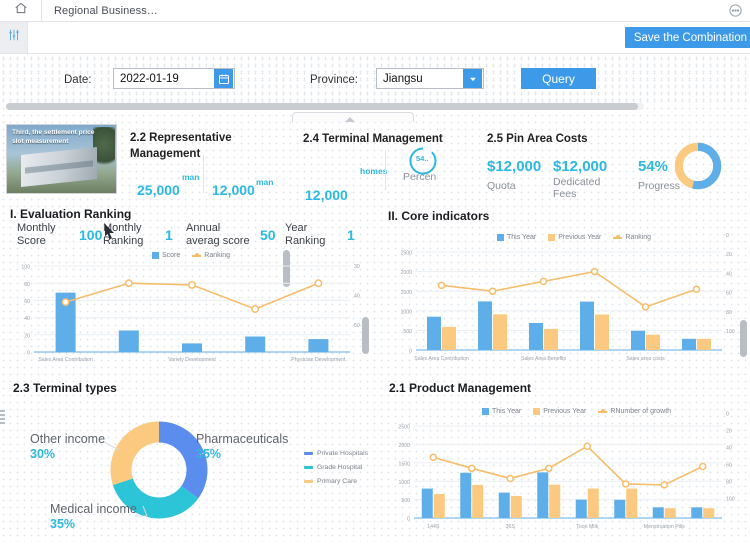  Describe the element at coordinates (641, 411) in the screenshot. I see `legend-label: RNumber of growth` at that location.